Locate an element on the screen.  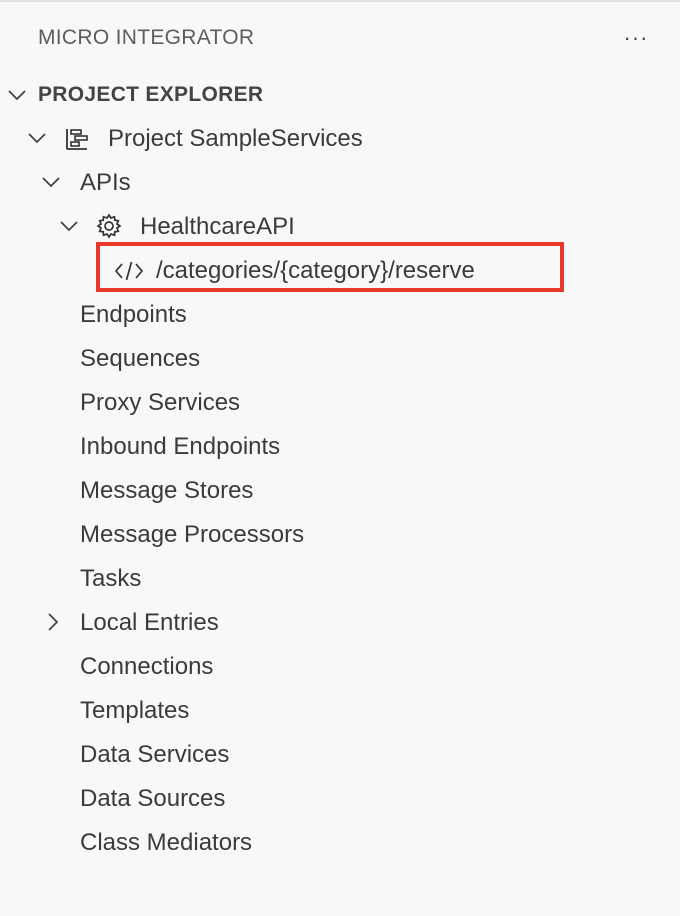
more-actions-icon: ··· is located at coordinates (636, 38).